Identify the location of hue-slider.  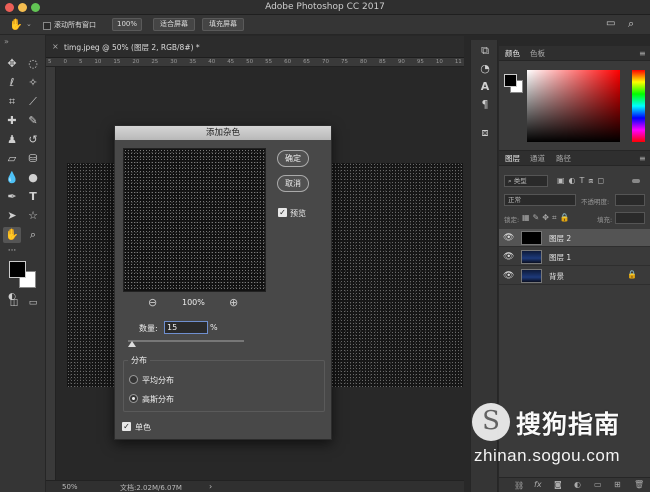
(638, 106).